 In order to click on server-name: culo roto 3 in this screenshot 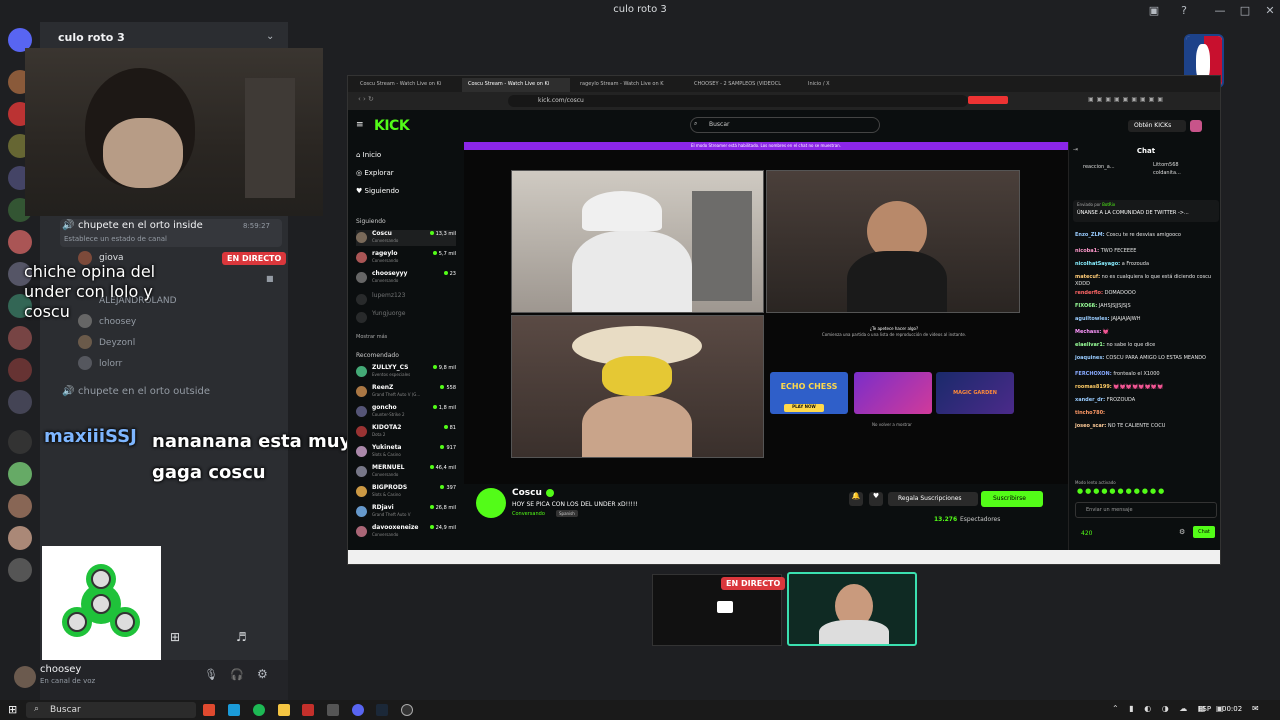, I will do `click(91, 37)`.